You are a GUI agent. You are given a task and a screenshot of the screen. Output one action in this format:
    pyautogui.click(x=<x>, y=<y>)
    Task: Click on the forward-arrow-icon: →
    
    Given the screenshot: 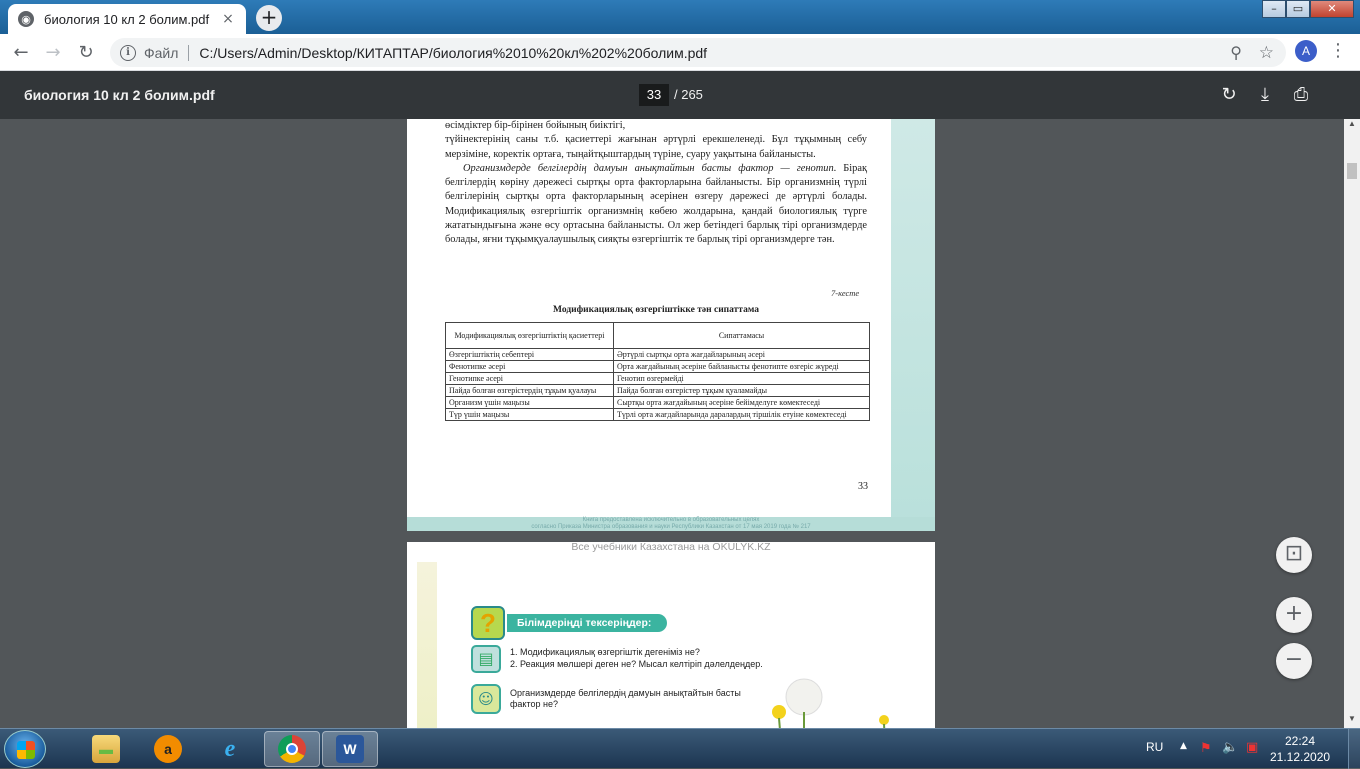 What is the action you would take?
    pyautogui.click(x=53, y=53)
    